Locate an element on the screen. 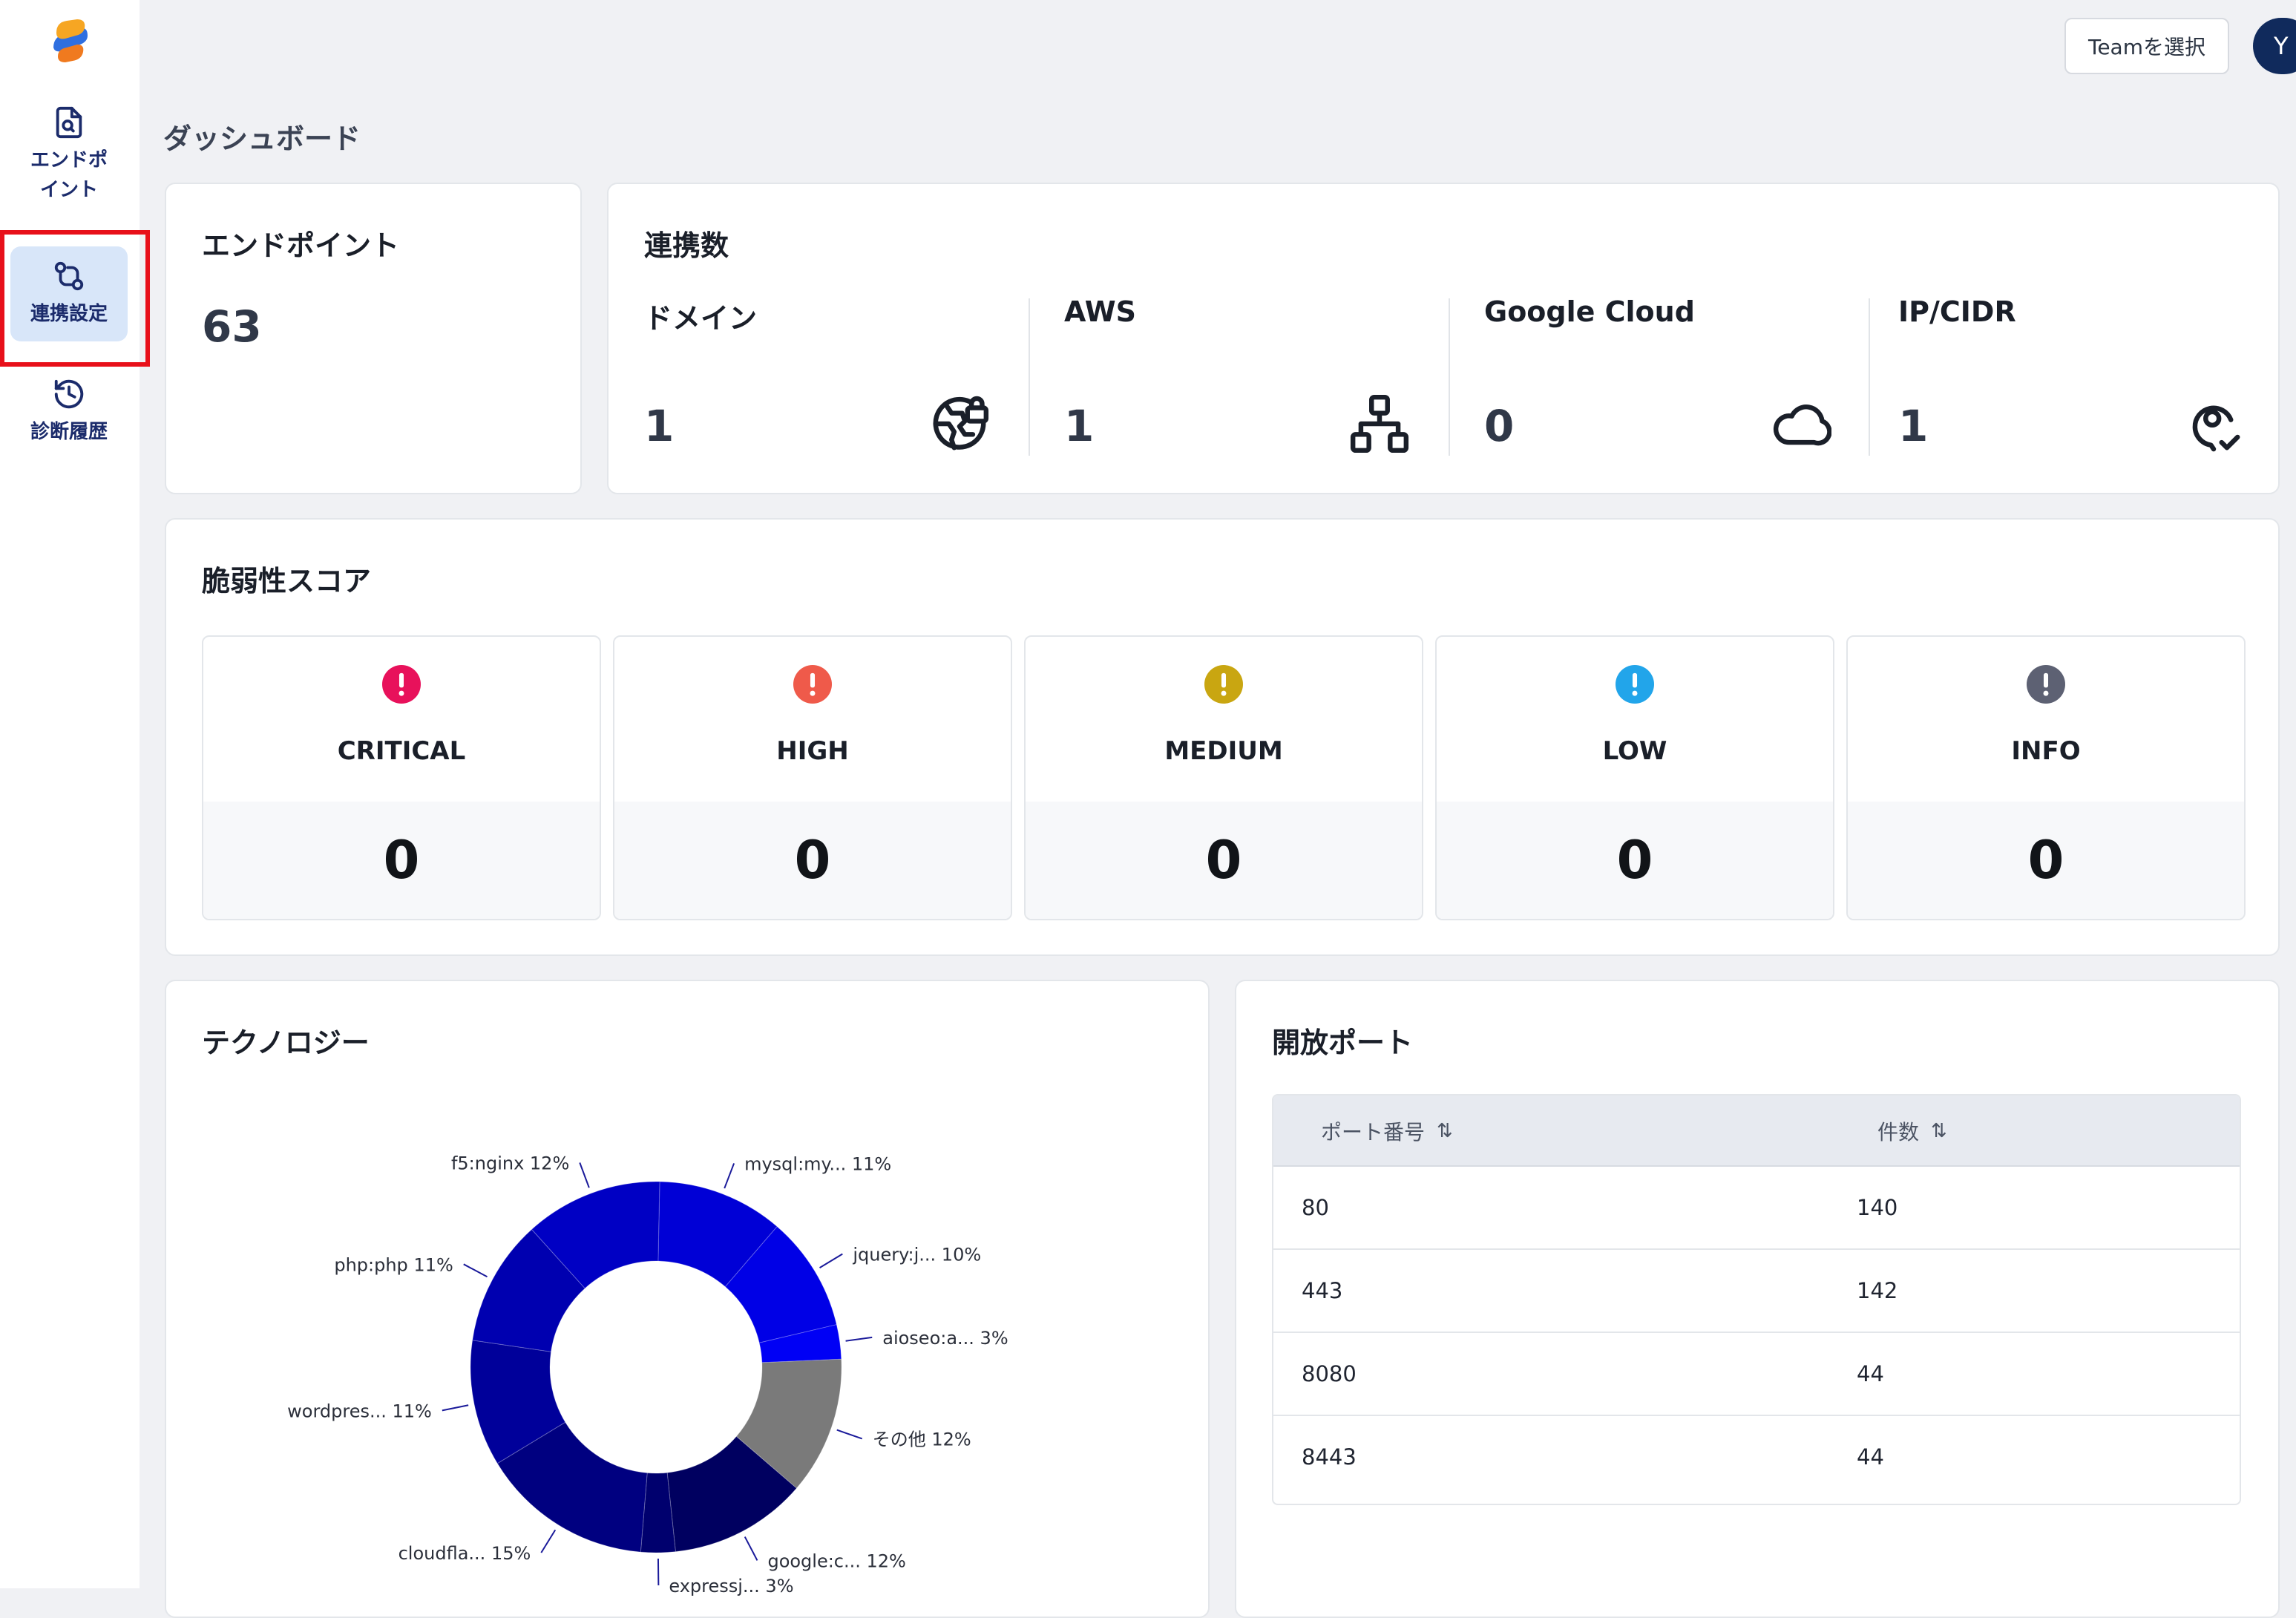  slice-label: google:c... 12% is located at coordinates (836, 1560).